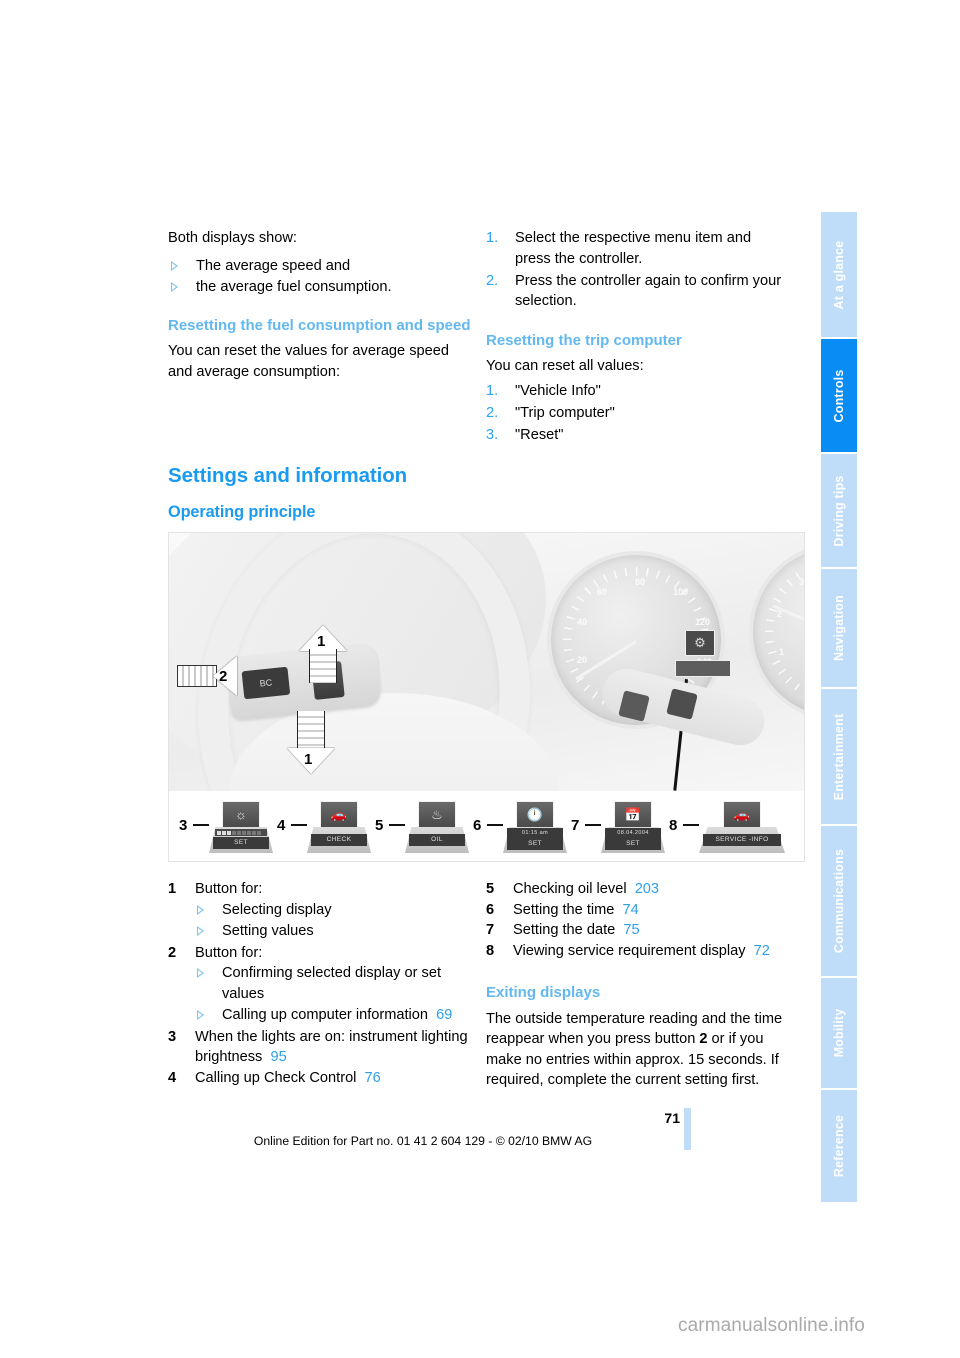  I want to click on sidebar-tab-label: Navigation, so click(839, 628).